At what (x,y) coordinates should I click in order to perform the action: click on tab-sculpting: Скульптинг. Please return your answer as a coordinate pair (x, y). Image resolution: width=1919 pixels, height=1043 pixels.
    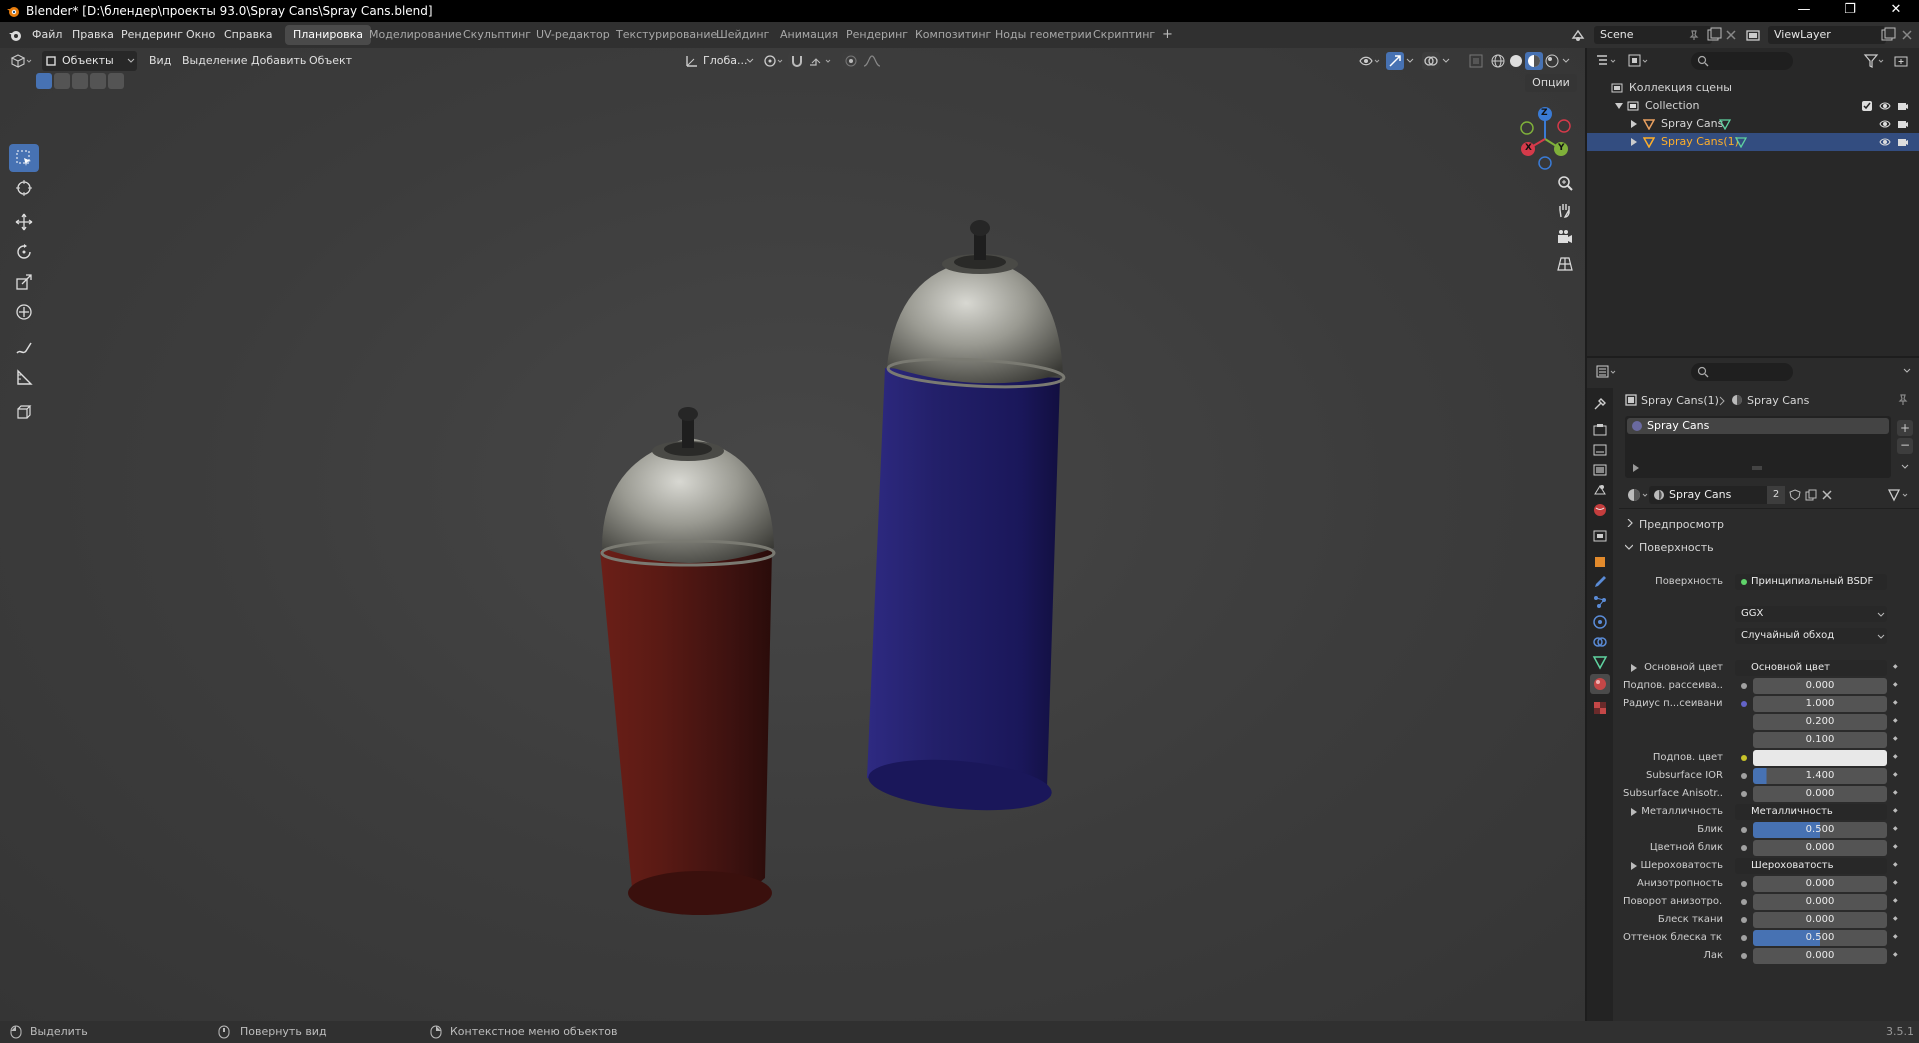
    Looking at the image, I should click on (497, 35).